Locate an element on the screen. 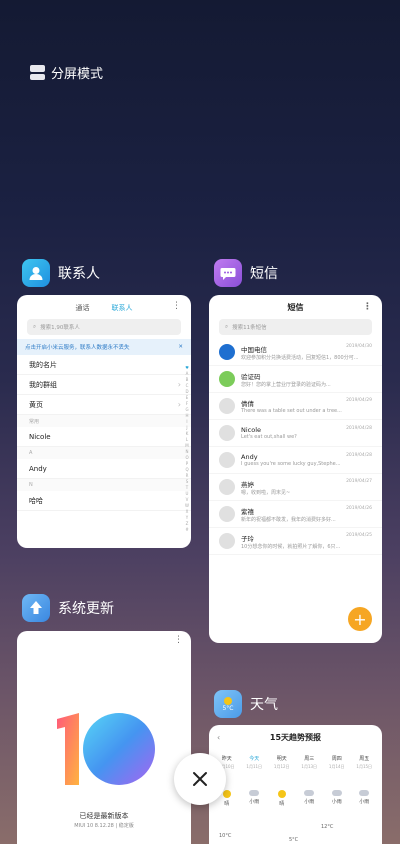 The width and height of the screenshot is (400, 844). alphabet-letter: N is located at coordinates (187, 451).